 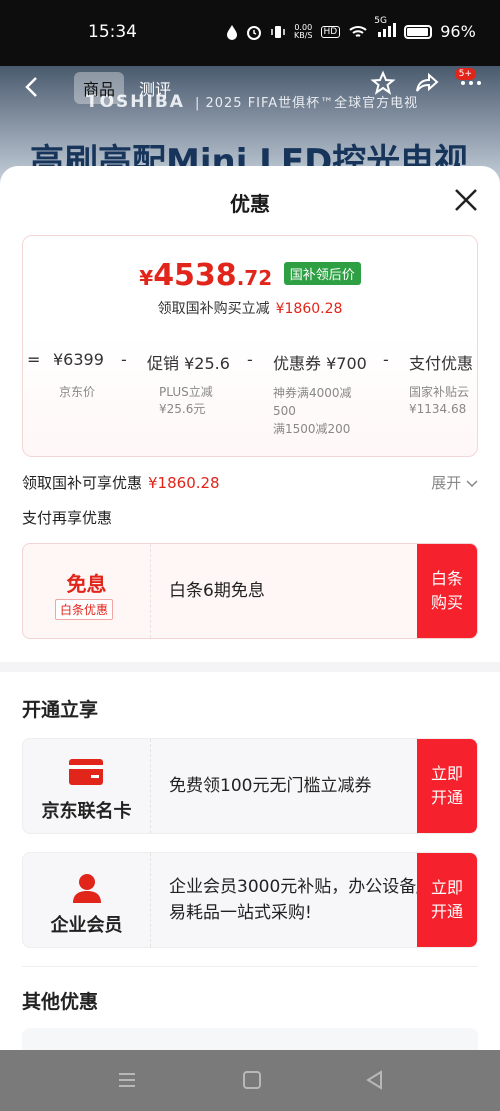 I want to click on price-subtitle: 领取国补购买立减 ¥1860.28, so click(x=250, y=308).